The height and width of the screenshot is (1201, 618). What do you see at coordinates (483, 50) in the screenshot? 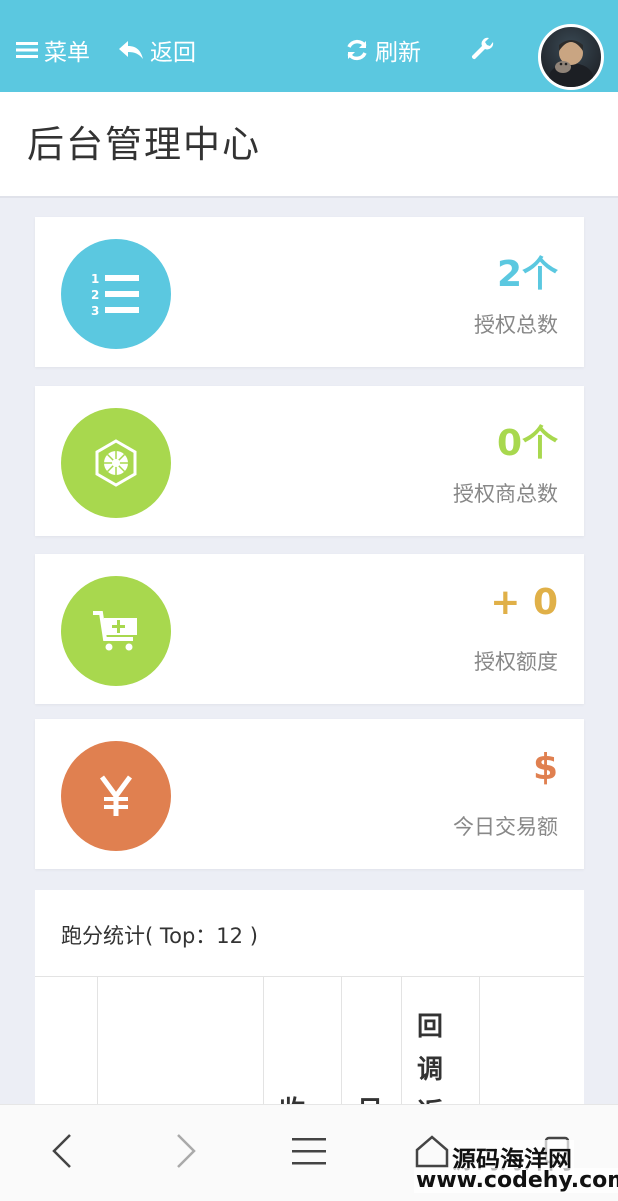
I see `wrench-icon` at bounding box center [483, 50].